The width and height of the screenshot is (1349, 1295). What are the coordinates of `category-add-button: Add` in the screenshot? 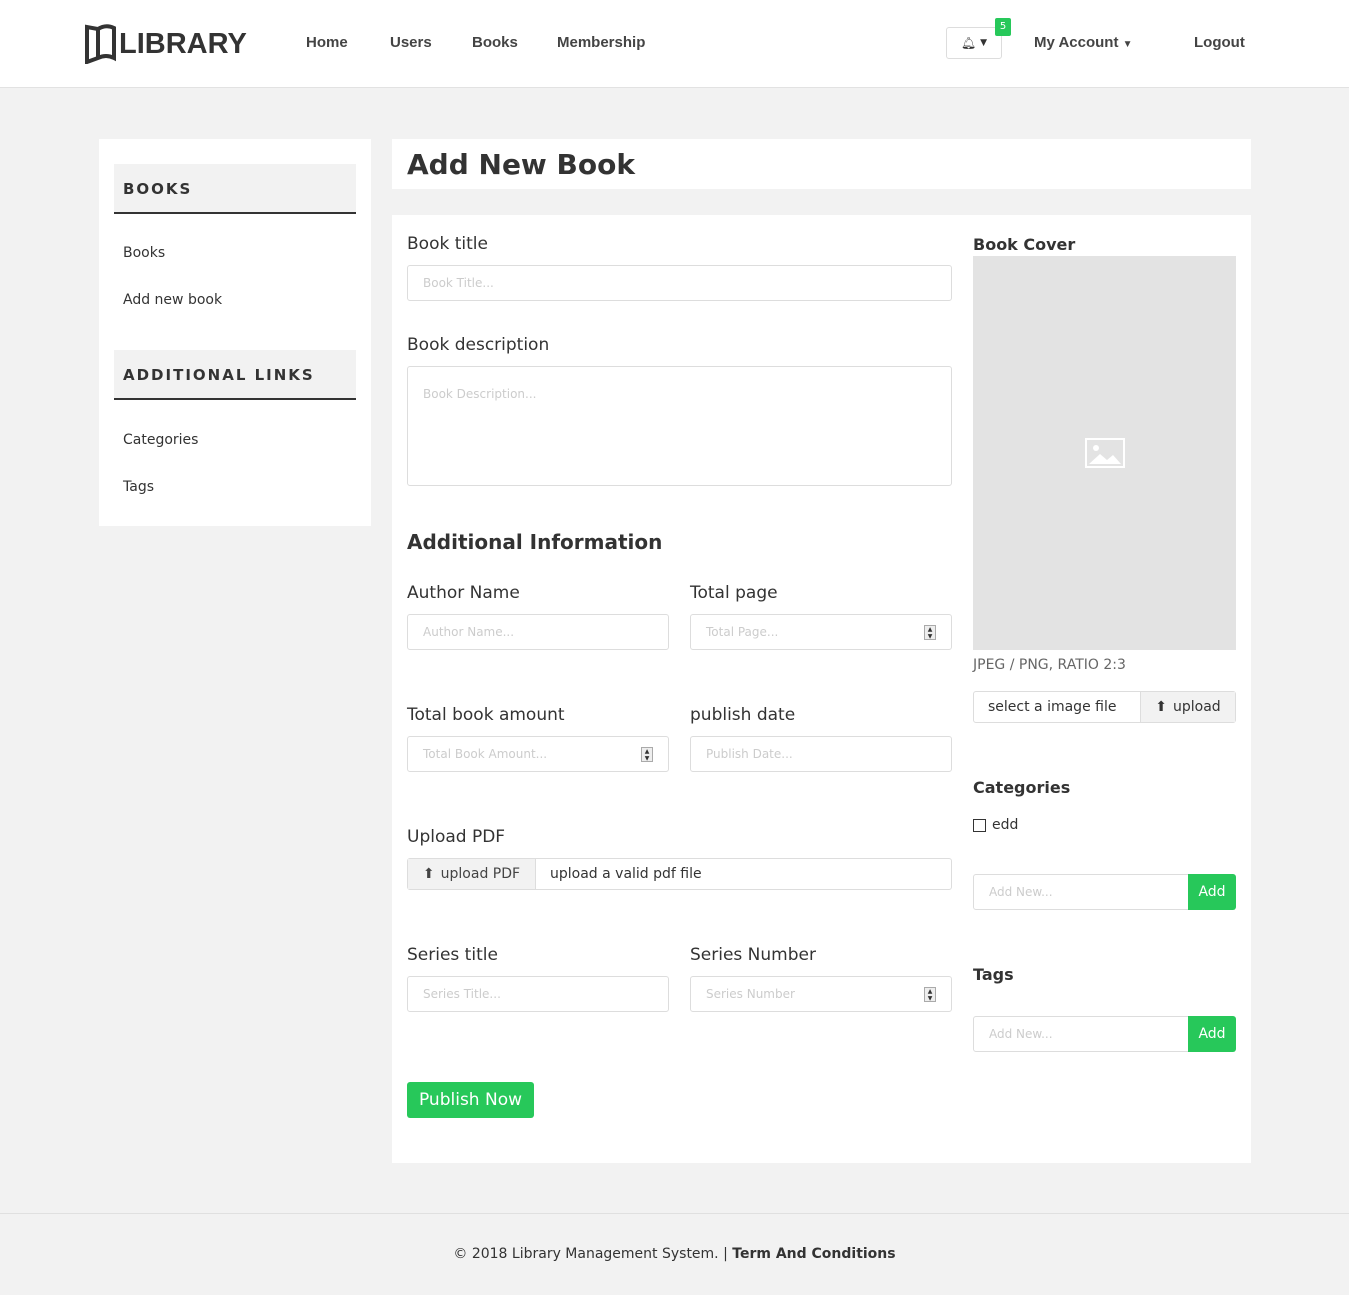 It's located at (1212, 892).